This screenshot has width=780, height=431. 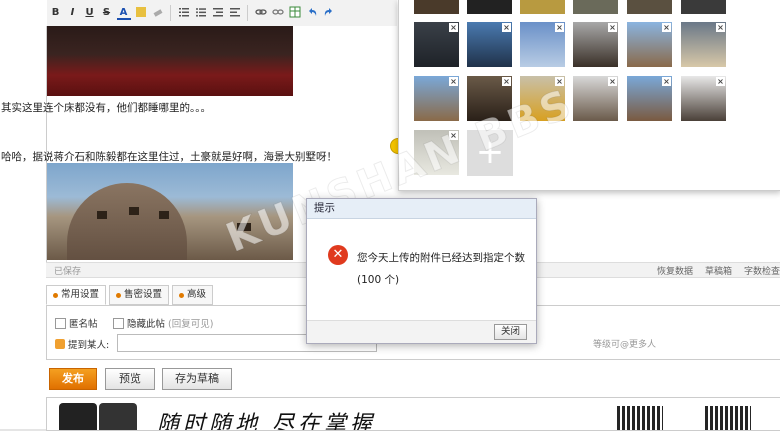 I want to click on tab-advanced: 高级, so click(x=193, y=295).